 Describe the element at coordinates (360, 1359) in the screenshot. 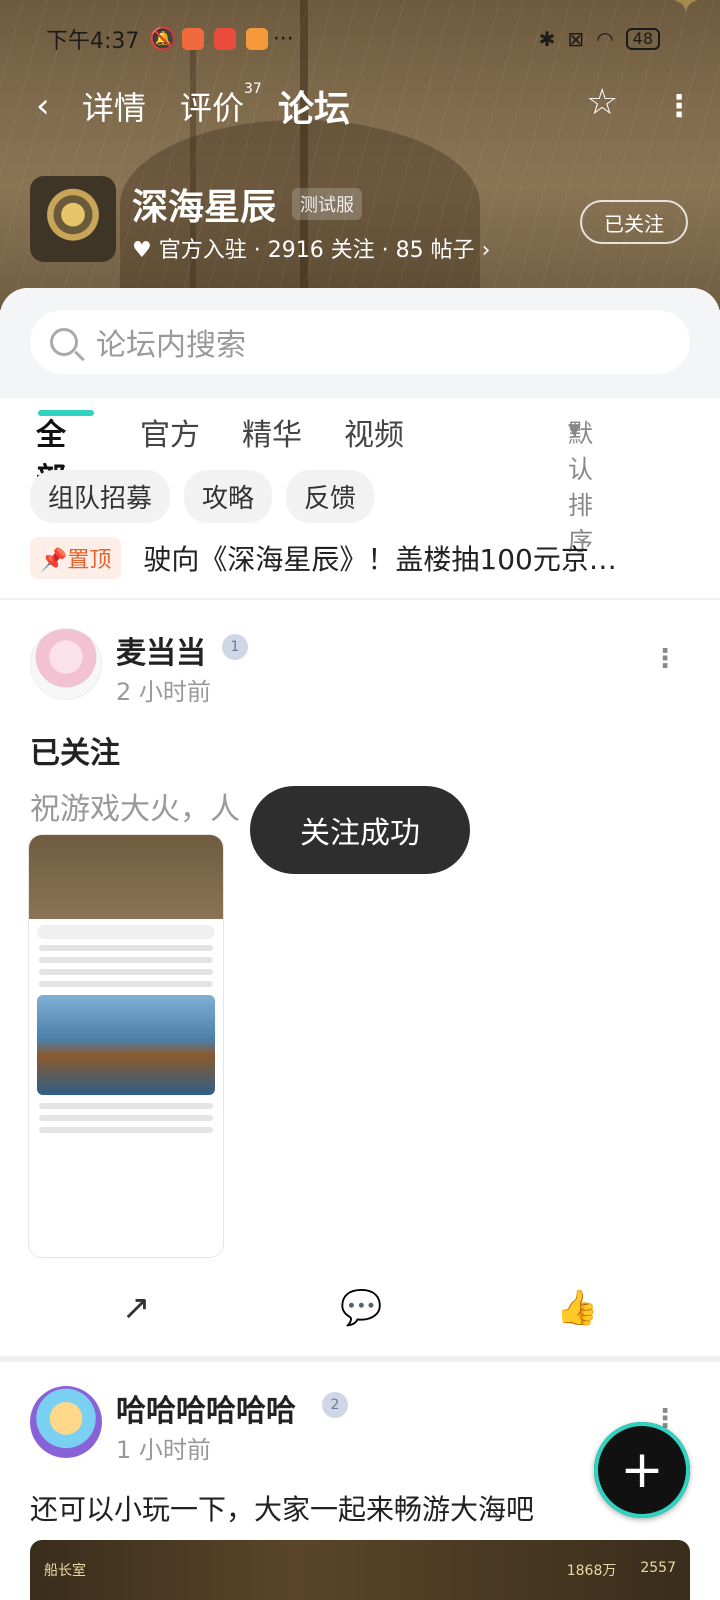

I see `post-divider` at that location.